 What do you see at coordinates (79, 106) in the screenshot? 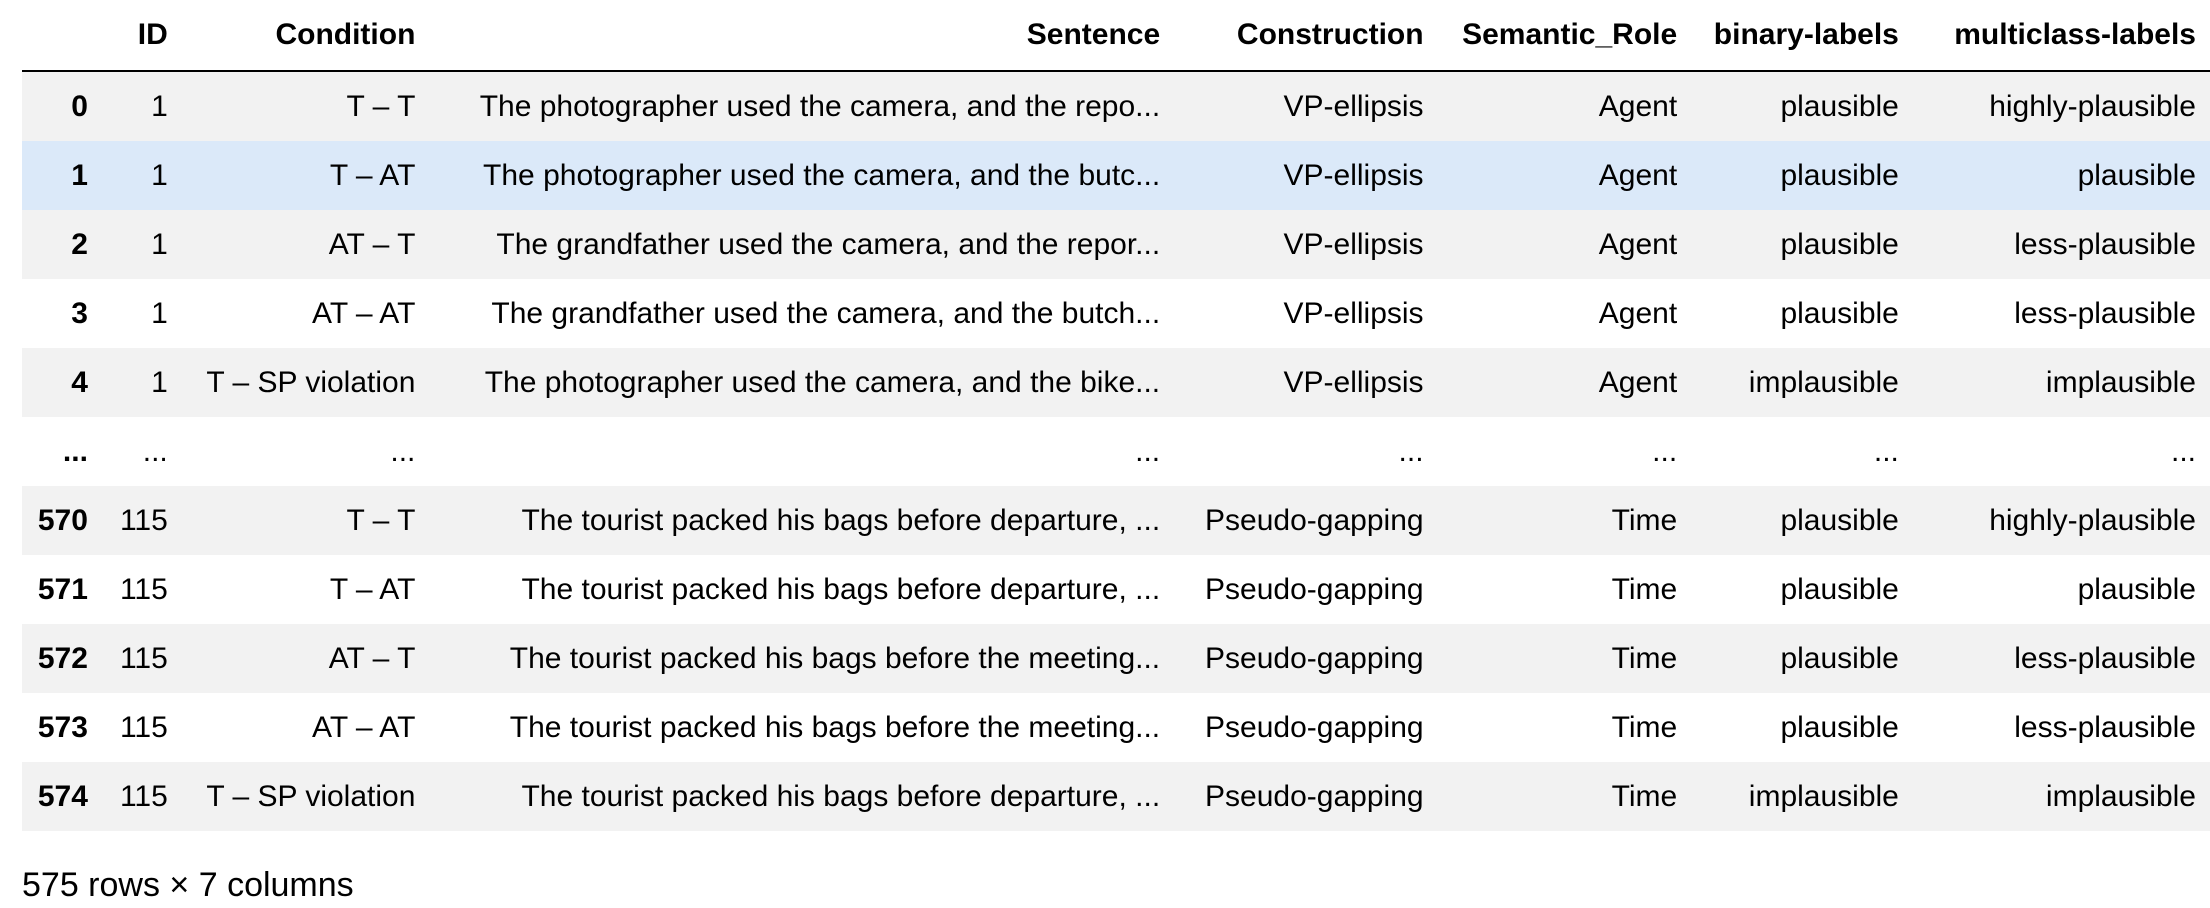
I see `row-index: 0` at bounding box center [79, 106].